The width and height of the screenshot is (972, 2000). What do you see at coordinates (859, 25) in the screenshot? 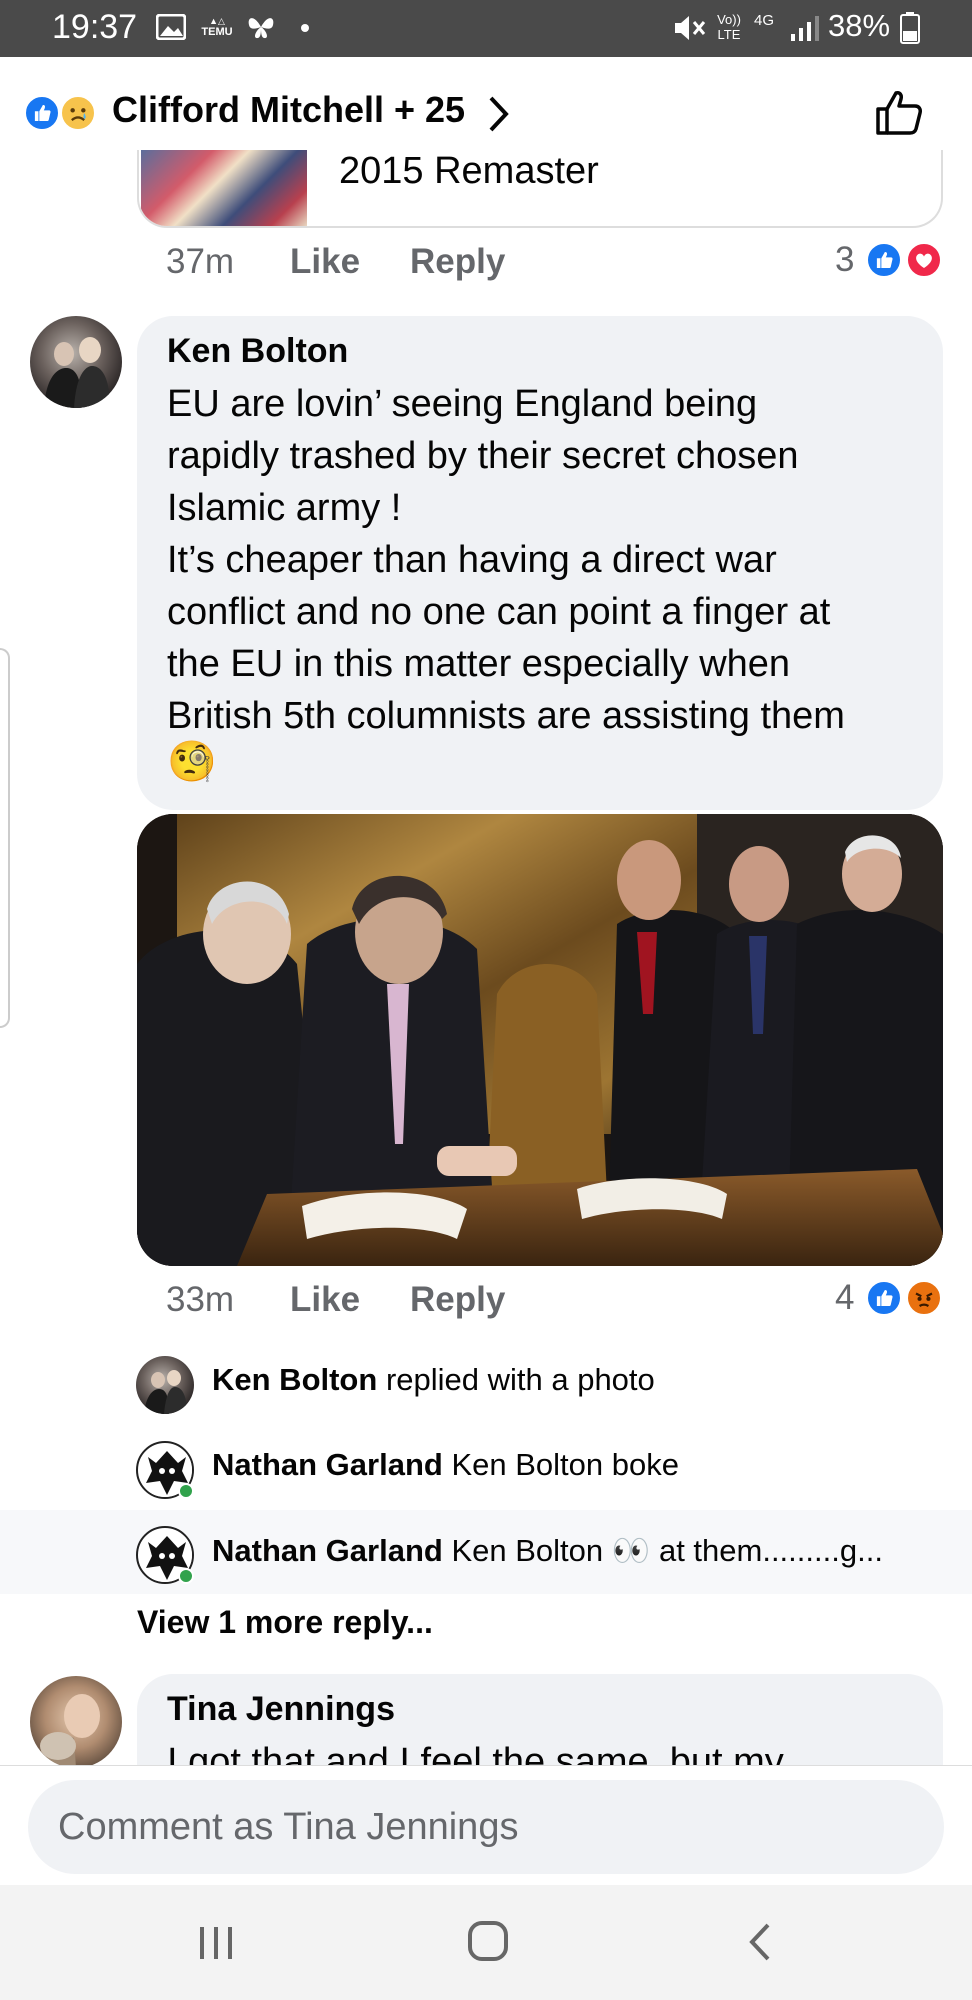
I see `battery-percent: 38%` at bounding box center [859, 25].